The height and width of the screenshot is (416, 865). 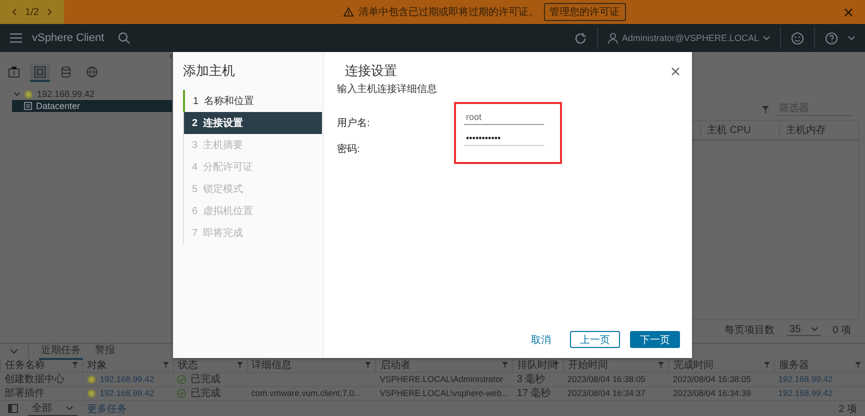 What do you see at coordinates (831, 38) in the screenshot?
I see `help-icon` at bounding box center [831, 38].